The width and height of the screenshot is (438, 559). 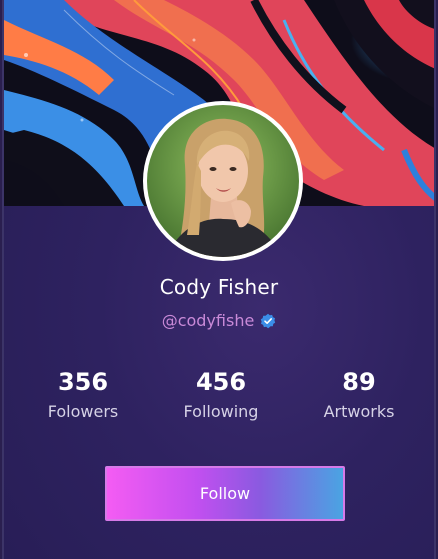 I want to click on stat-artworks: 89 Artworks, so click(x=359, y=393).